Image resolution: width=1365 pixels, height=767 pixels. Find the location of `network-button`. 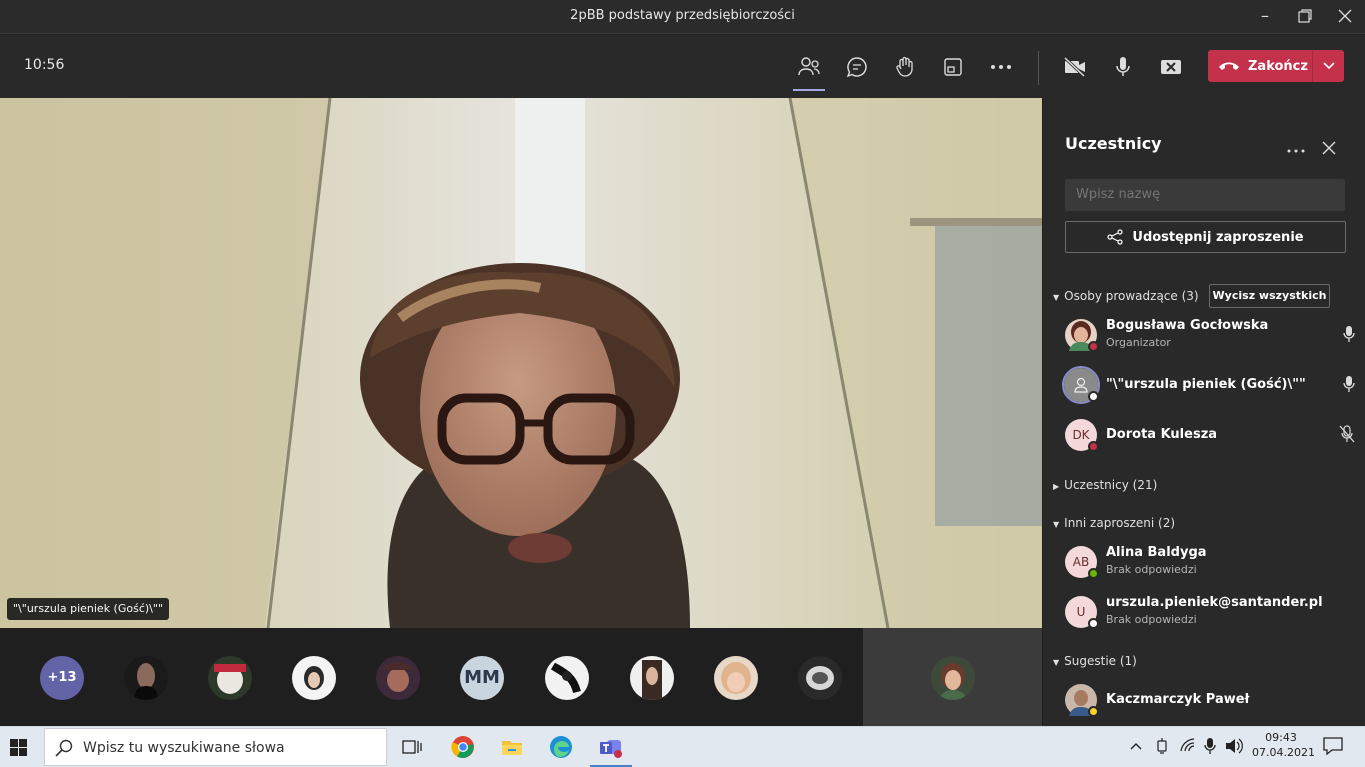

network-button is located at coordinates (1188, 747).